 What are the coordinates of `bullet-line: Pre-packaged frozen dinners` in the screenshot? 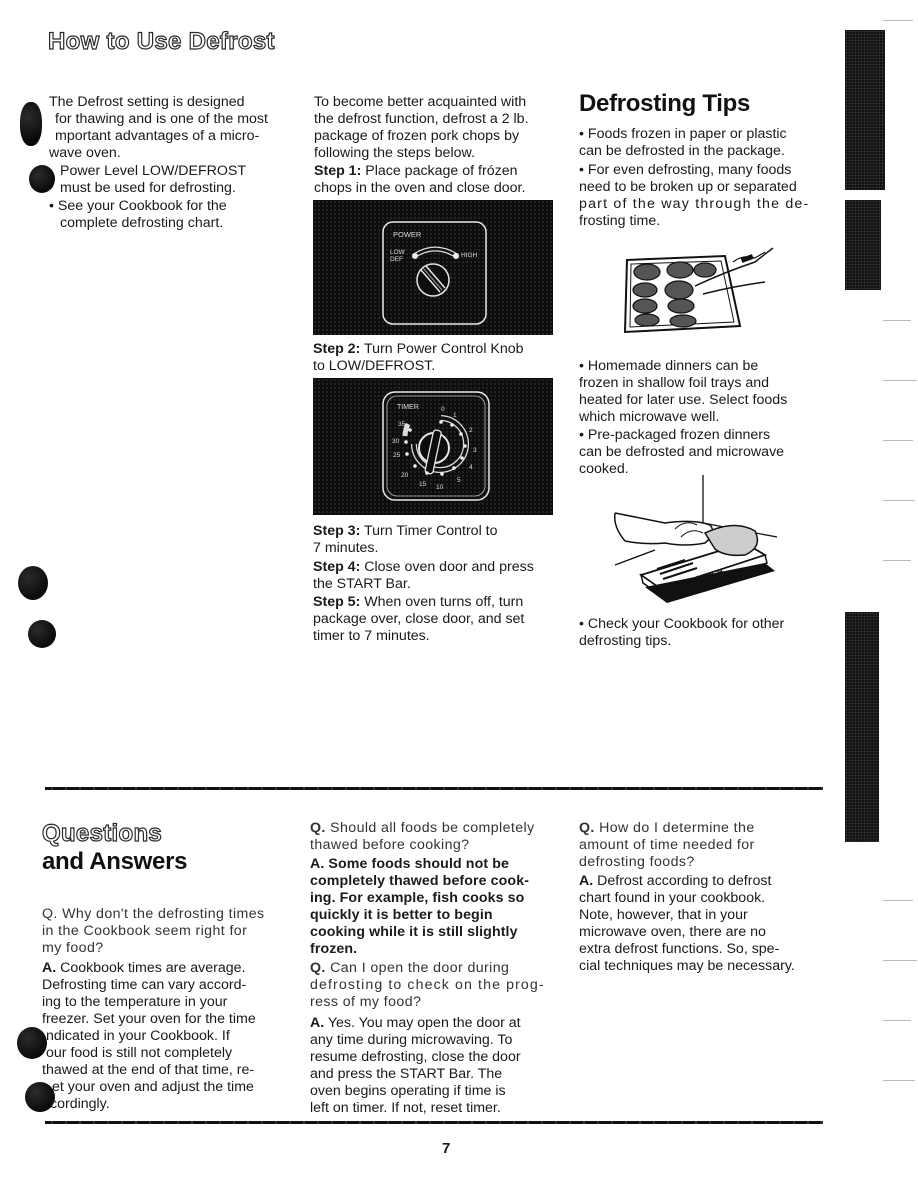 It's located at (704, 435).